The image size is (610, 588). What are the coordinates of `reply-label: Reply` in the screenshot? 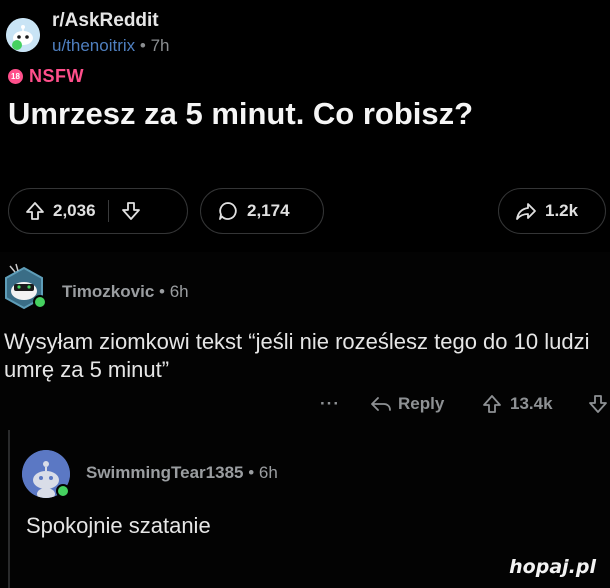 It's located at (421, 403).